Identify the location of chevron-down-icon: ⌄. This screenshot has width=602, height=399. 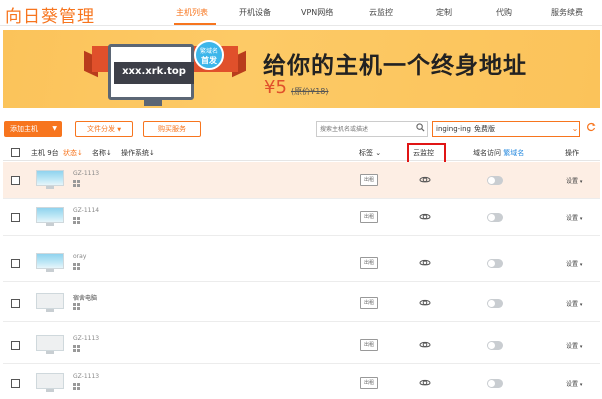
(575, 129).